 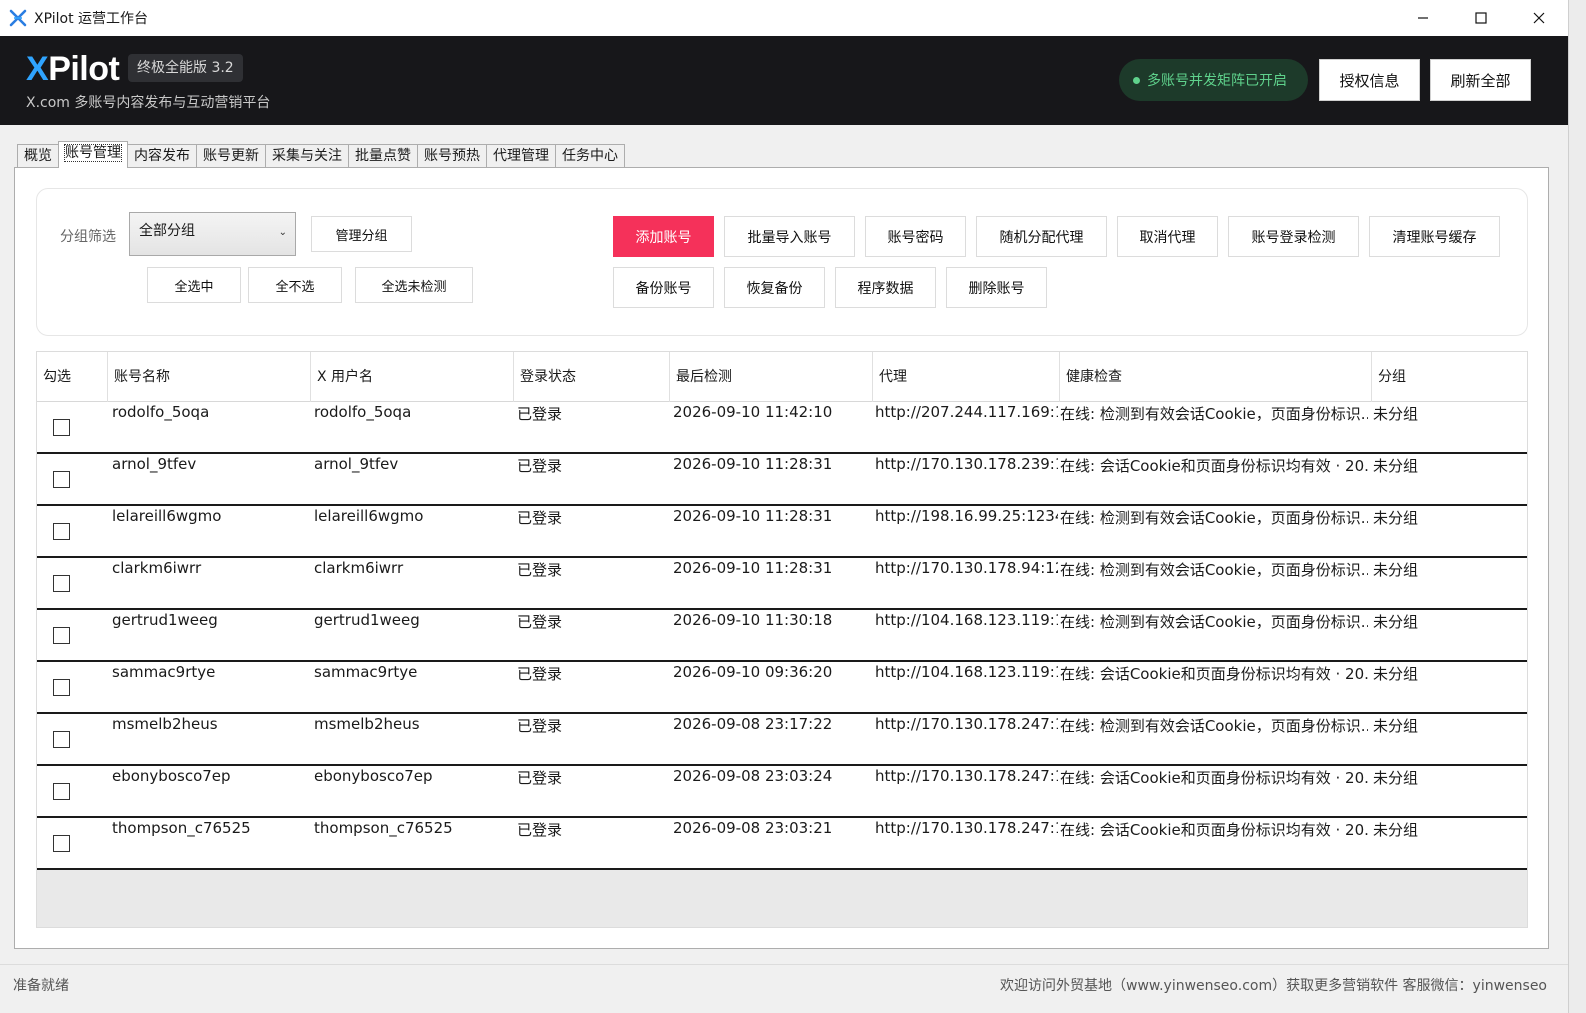 I want to click on cell-account-name: rodolfo_5oqa, so click(x=161, y=412).